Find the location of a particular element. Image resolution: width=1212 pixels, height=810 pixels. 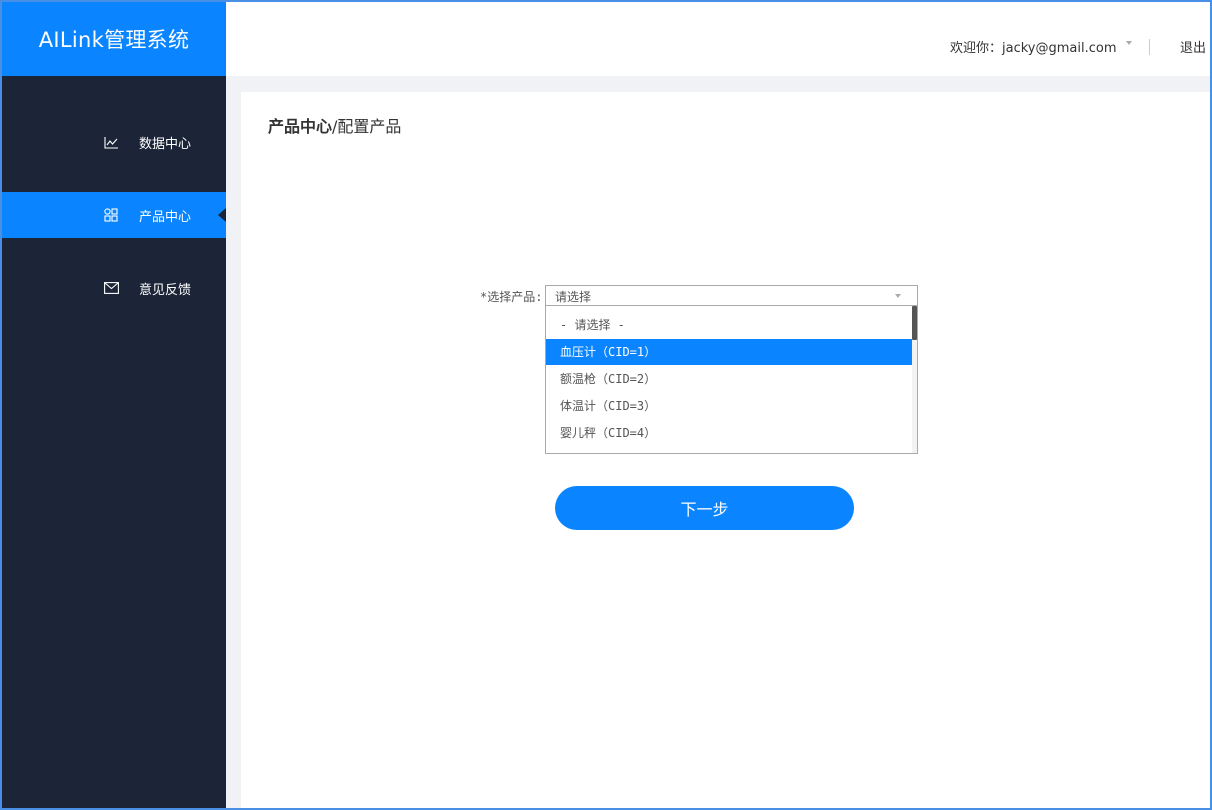

next-step-button: 下一步 is located at coordinates (704, 508).